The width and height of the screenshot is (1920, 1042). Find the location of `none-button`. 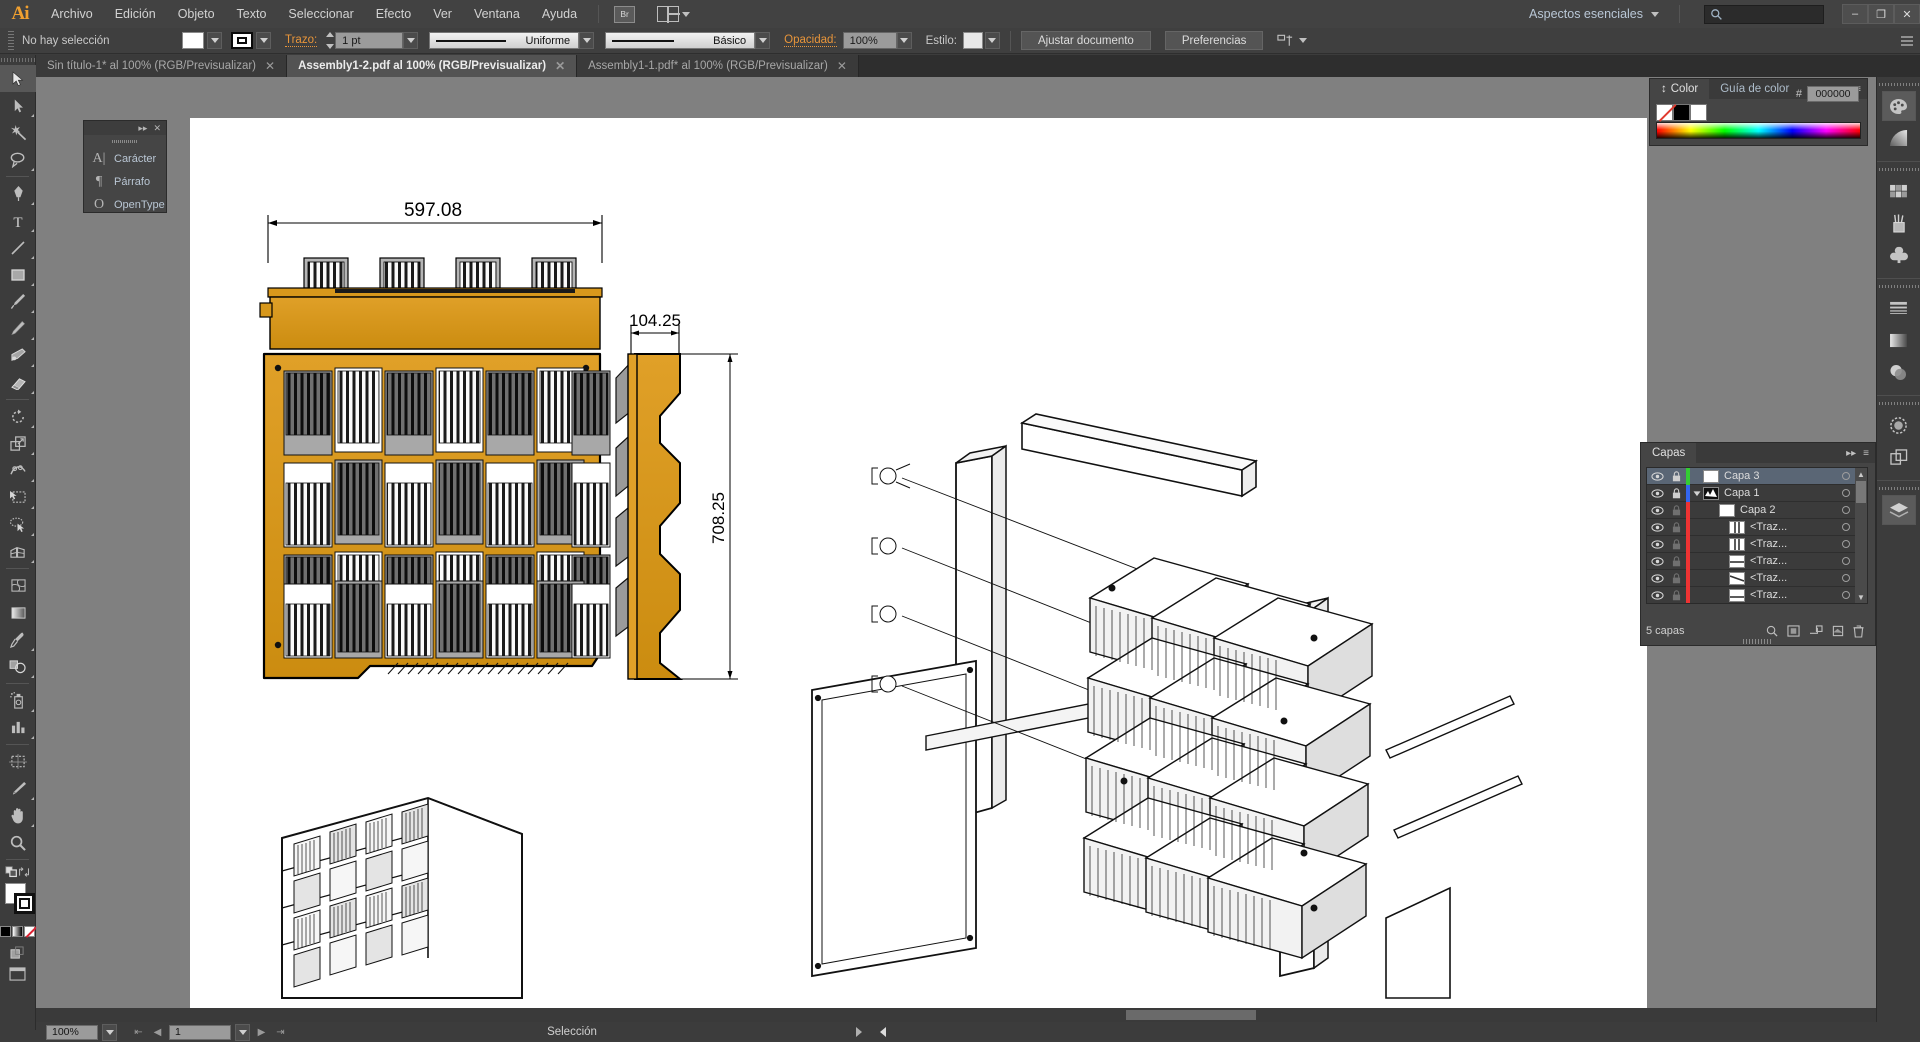

none-button is located at coordinates (29, 931).